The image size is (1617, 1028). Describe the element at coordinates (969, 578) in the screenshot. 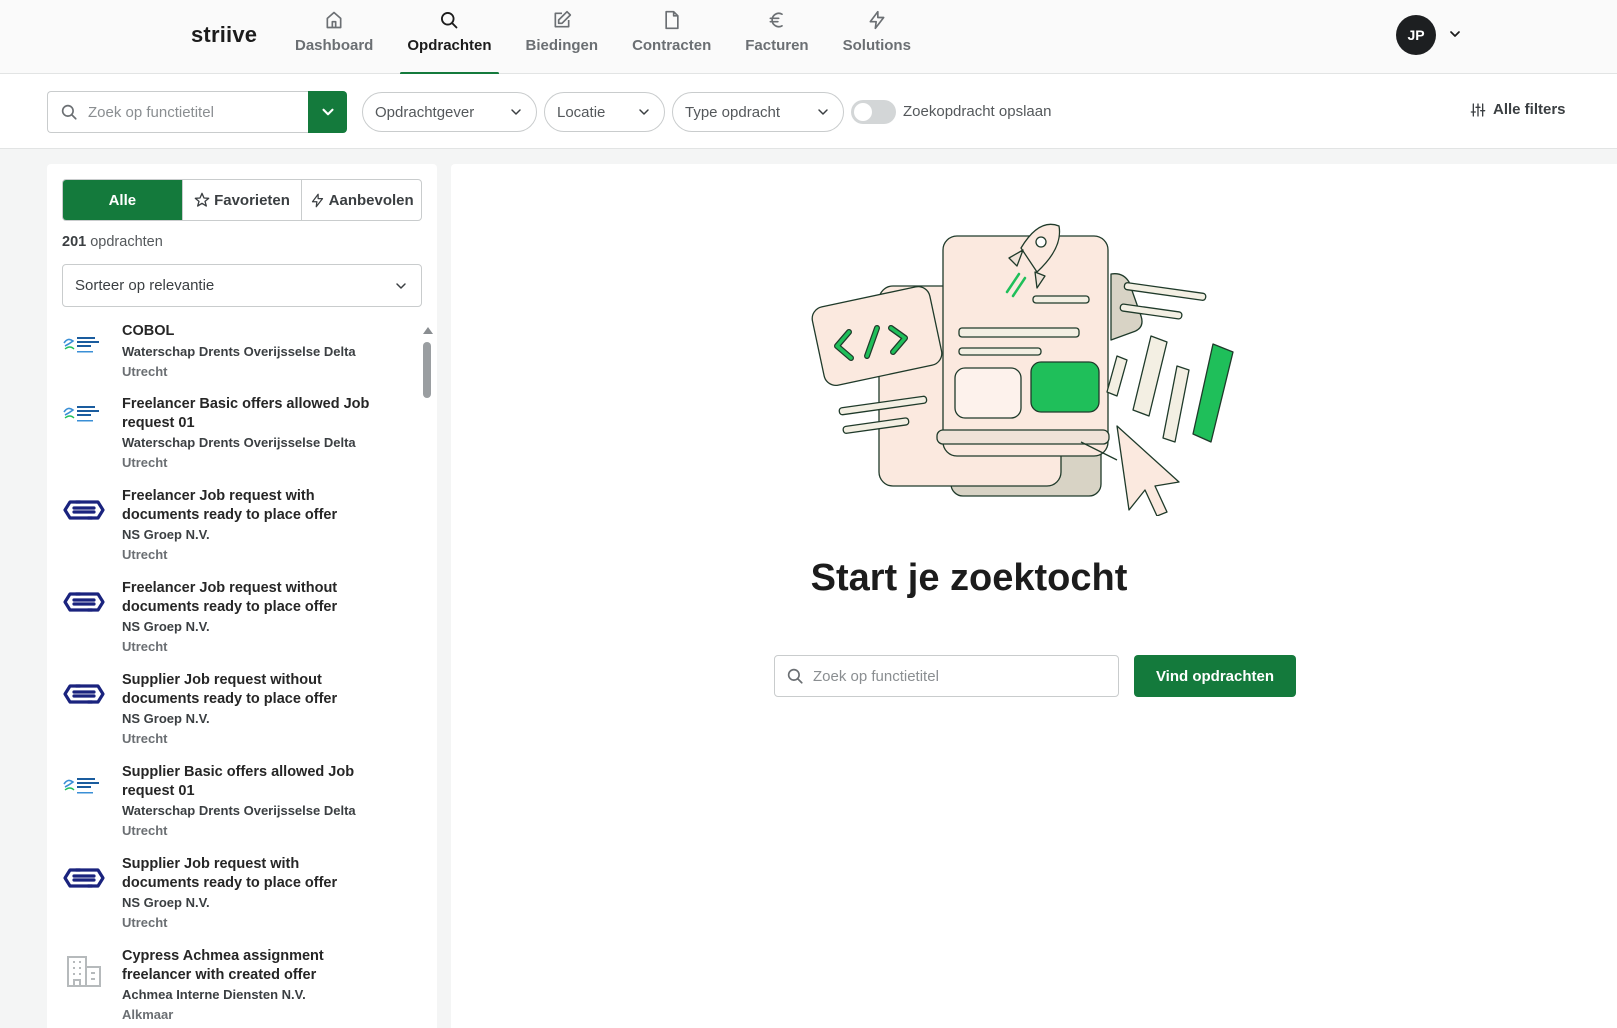

I see `page-title: Start je zoektocht` at that location.